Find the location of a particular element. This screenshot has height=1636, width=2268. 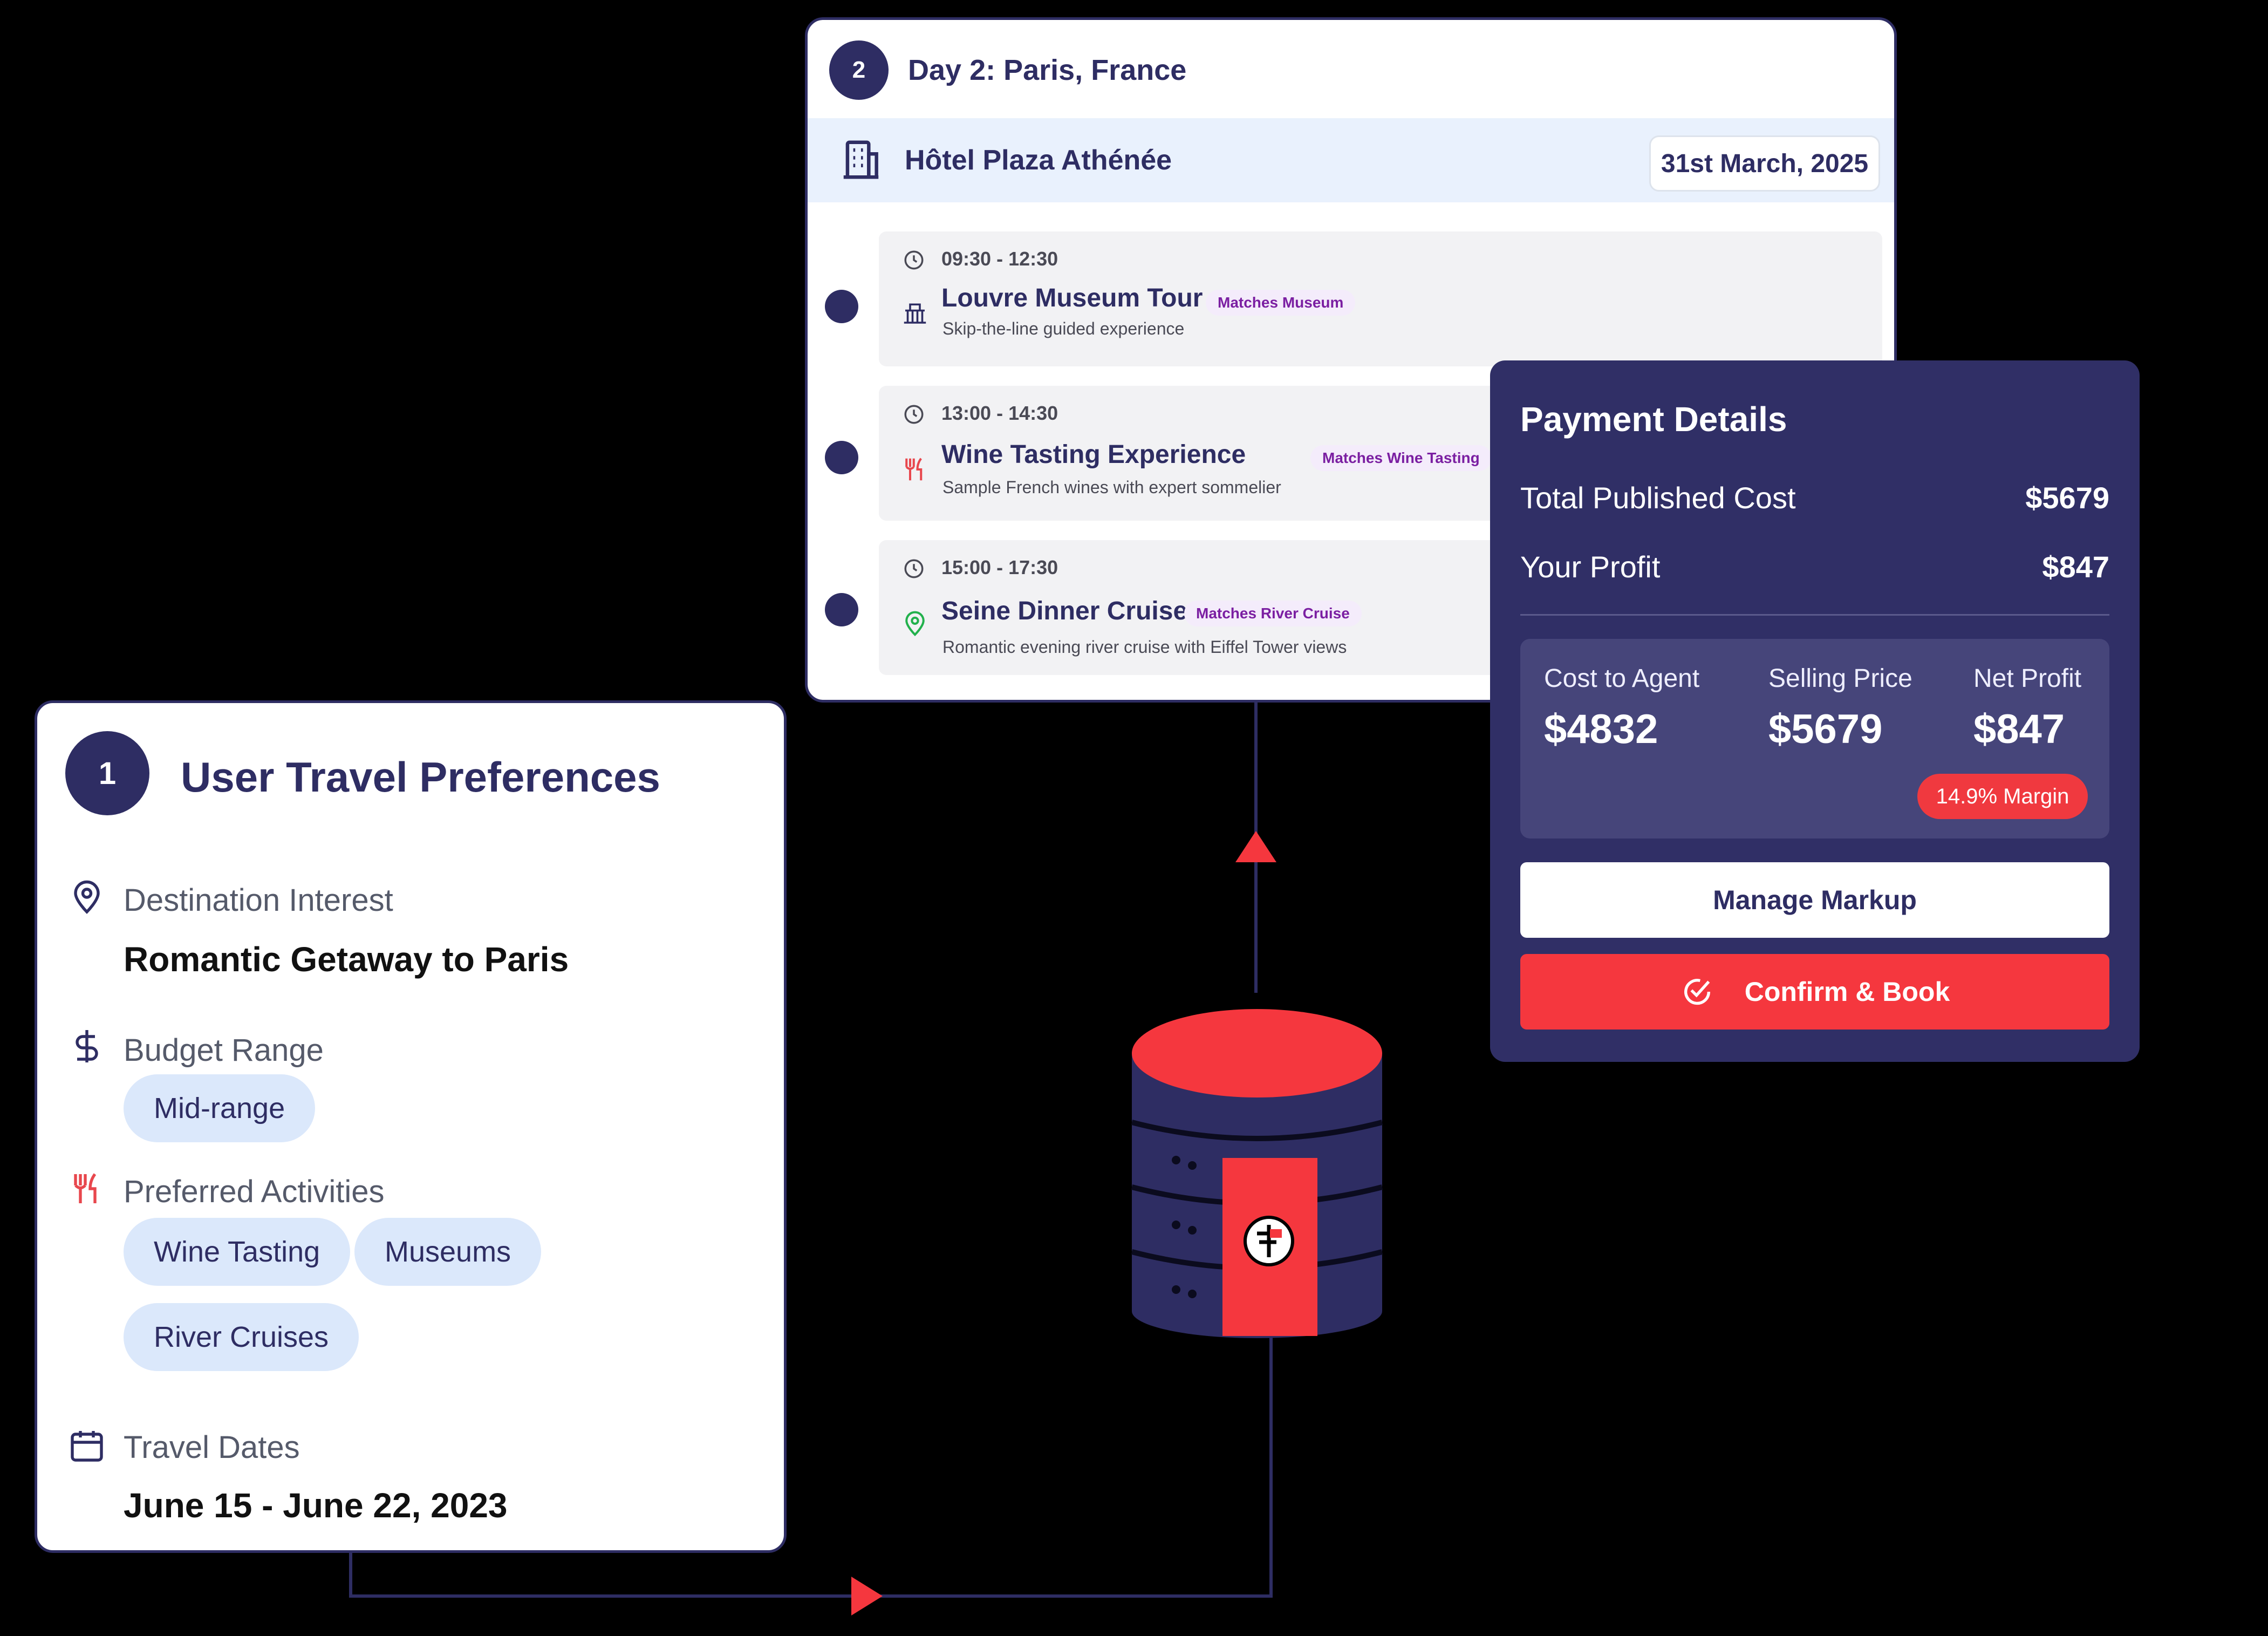

activity-description: Skip-the-line guided experience is located at coordinates (1063, 328).